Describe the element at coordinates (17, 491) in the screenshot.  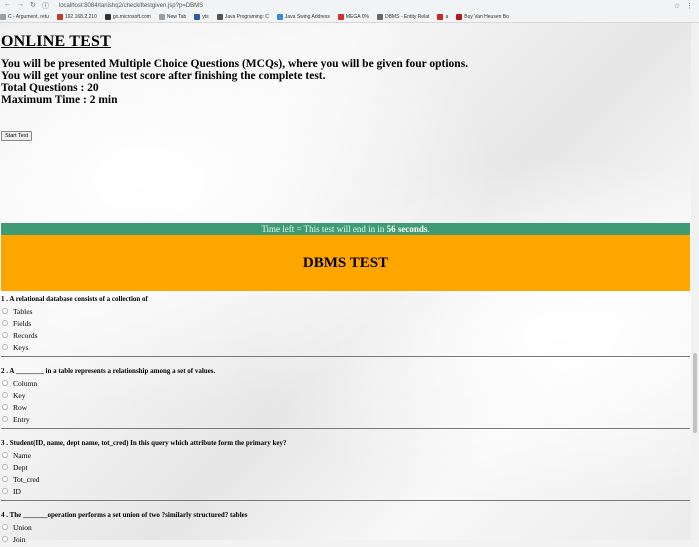
I see `option-label: ID` at that location.